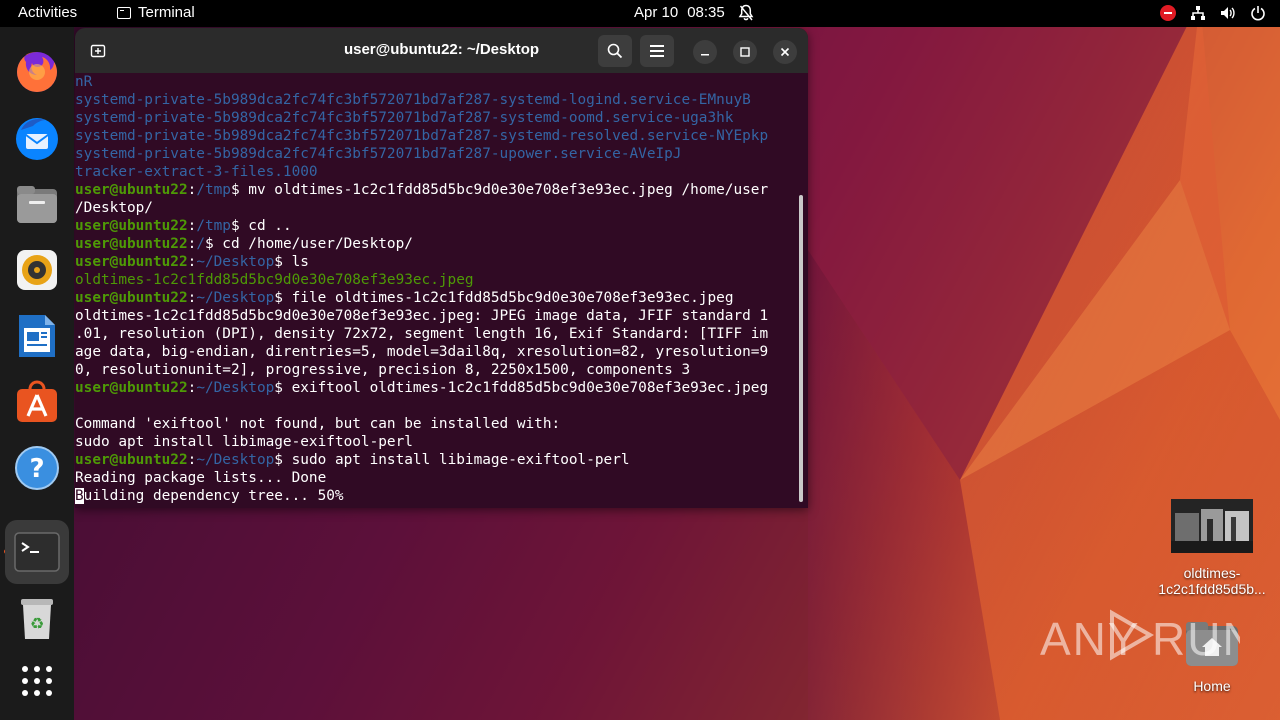 The height and width of the screenshot is (720, 1280). I want to click on minimize-icon, so click(705, 55).